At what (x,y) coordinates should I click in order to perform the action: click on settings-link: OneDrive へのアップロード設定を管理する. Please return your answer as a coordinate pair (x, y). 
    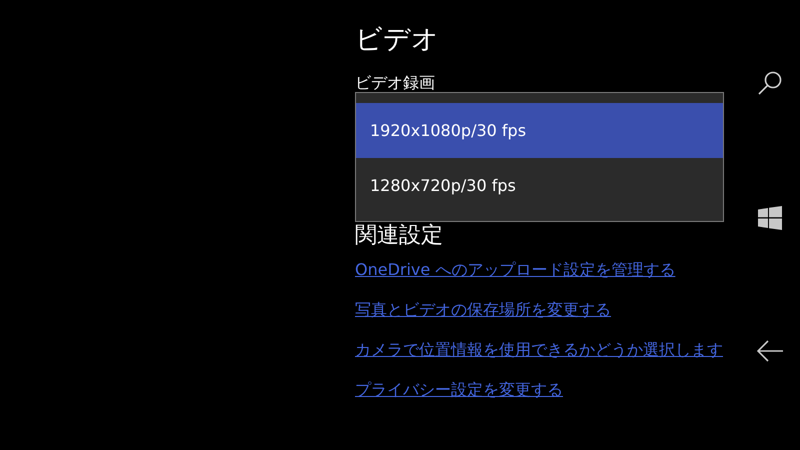
    Looking at the image, I should click on (515, 270).